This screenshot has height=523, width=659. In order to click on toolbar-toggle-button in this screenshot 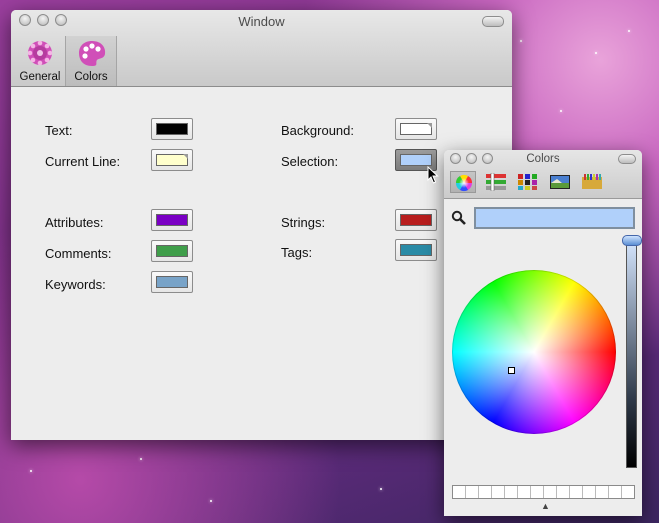, I will do `click(493, 21)`.